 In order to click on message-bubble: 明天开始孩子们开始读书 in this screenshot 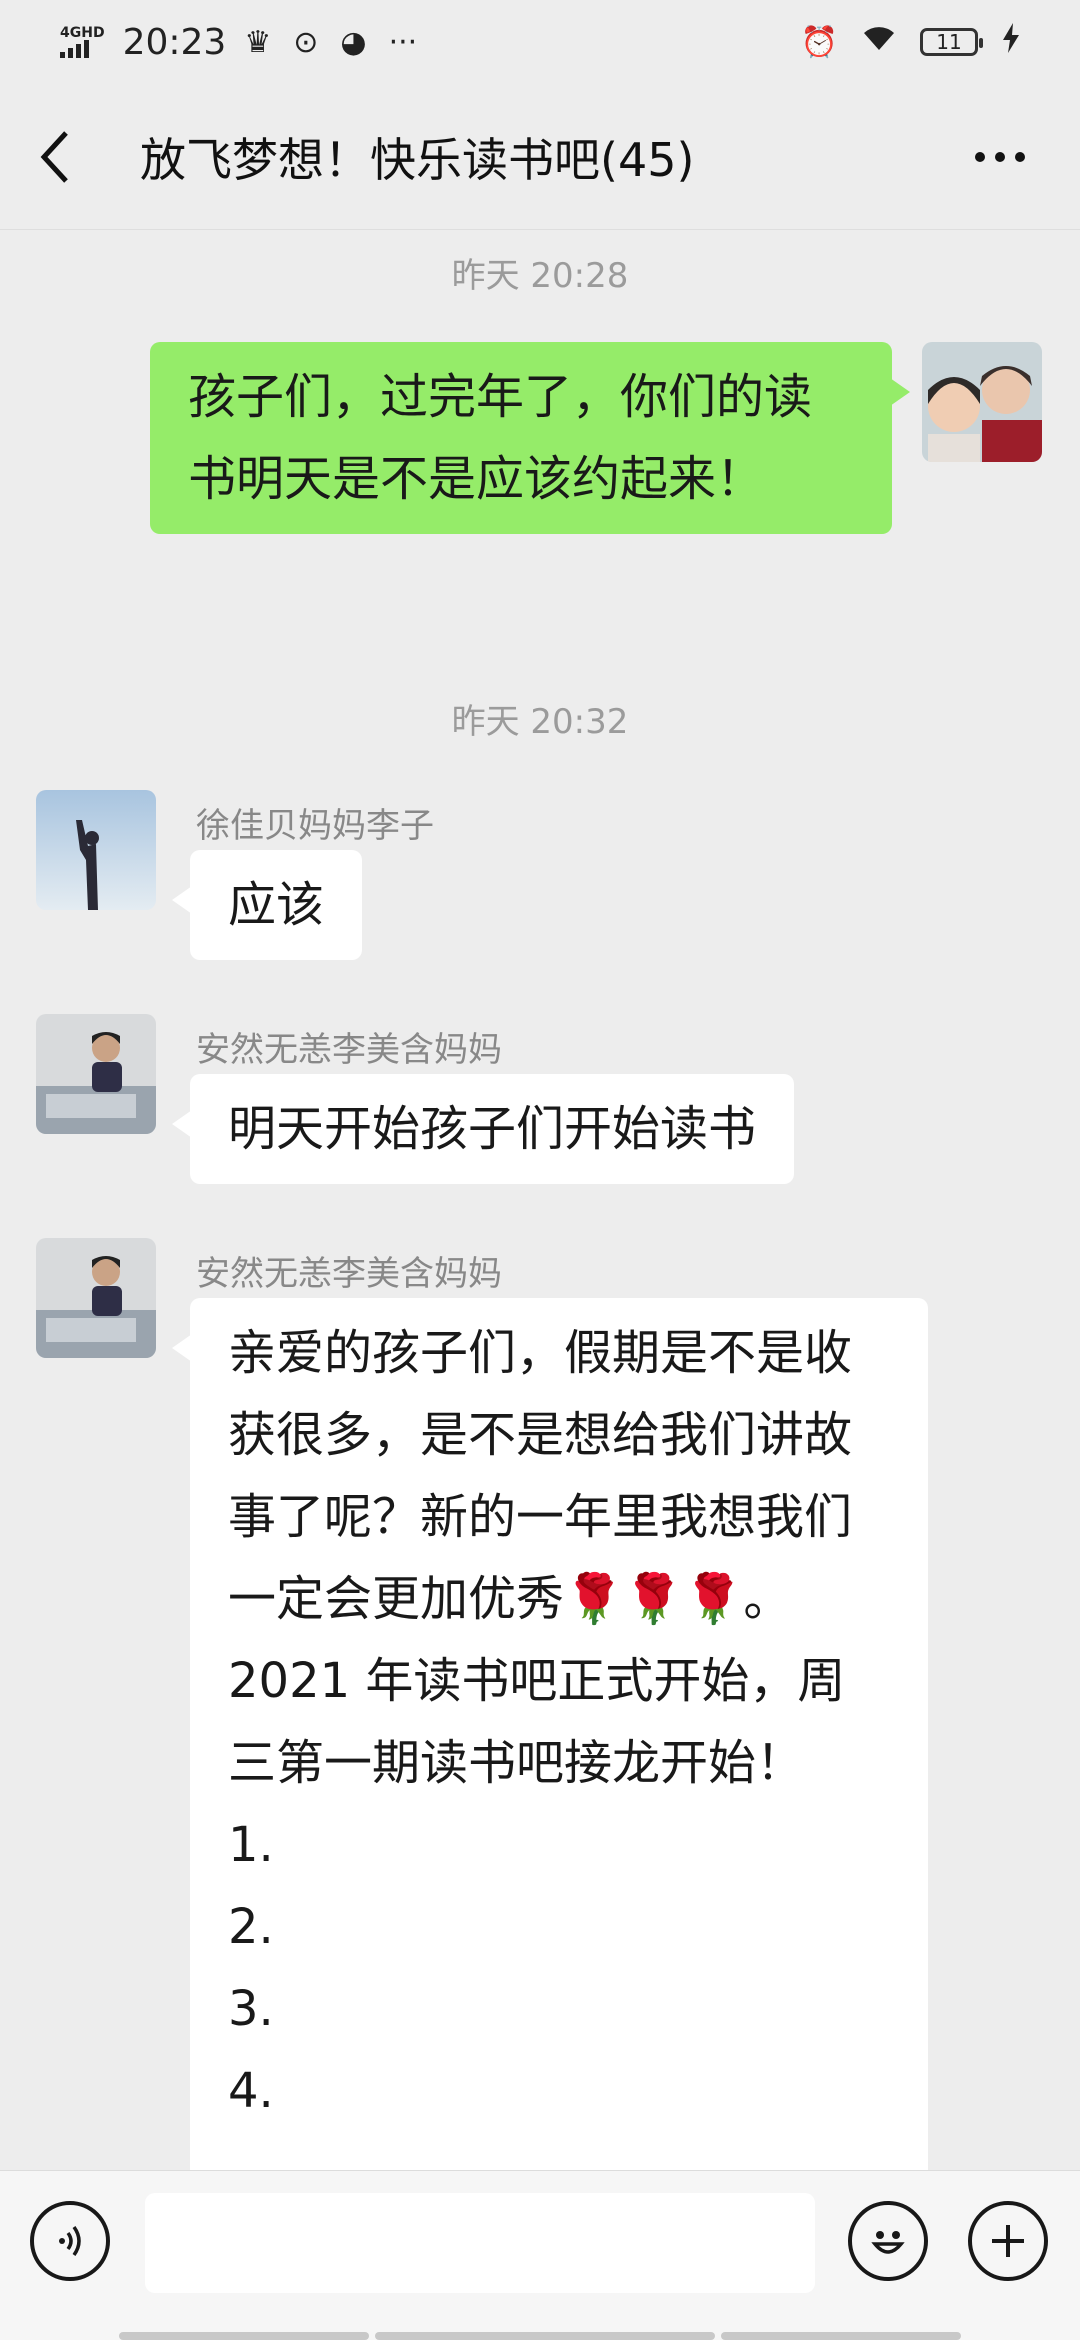, I will do `click(483, 1129)`.